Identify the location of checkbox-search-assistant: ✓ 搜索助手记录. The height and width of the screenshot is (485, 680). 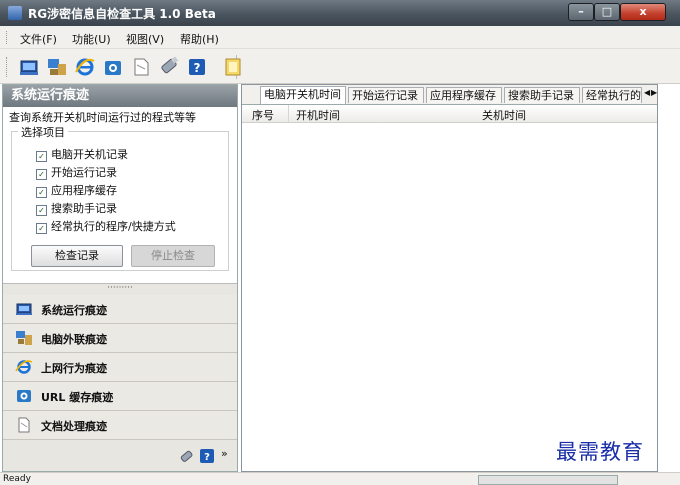
(76, 208).